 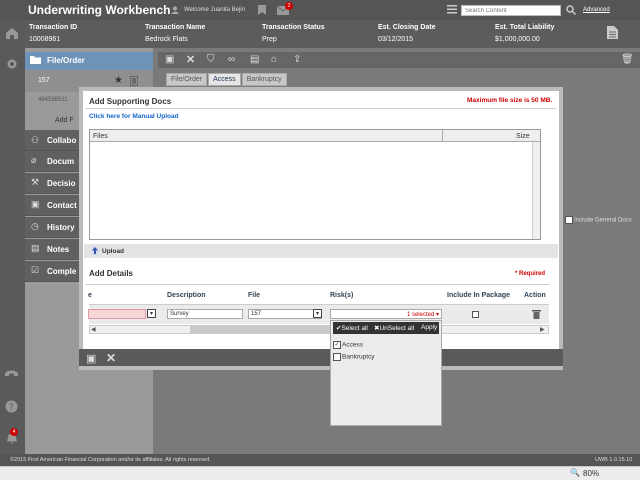 I want to click on search-icon, so click(x=571, y=10).